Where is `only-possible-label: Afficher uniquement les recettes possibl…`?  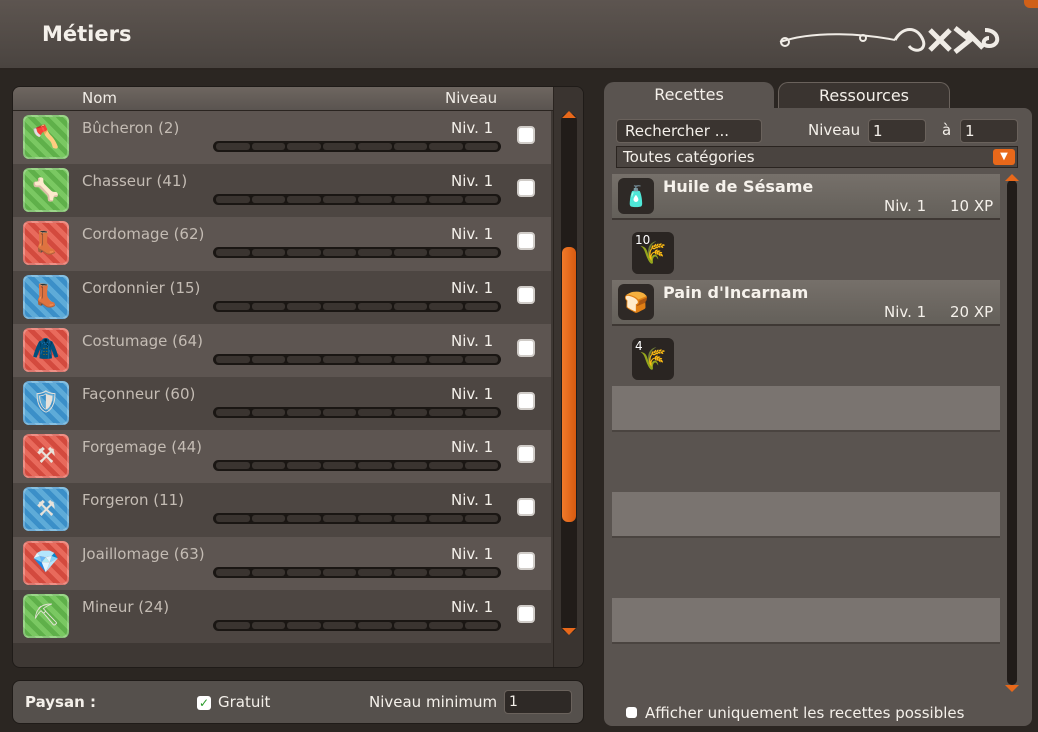 only-possible-label: Afficher uniquement les recettes possibl… is located at coordinates (805, 713).